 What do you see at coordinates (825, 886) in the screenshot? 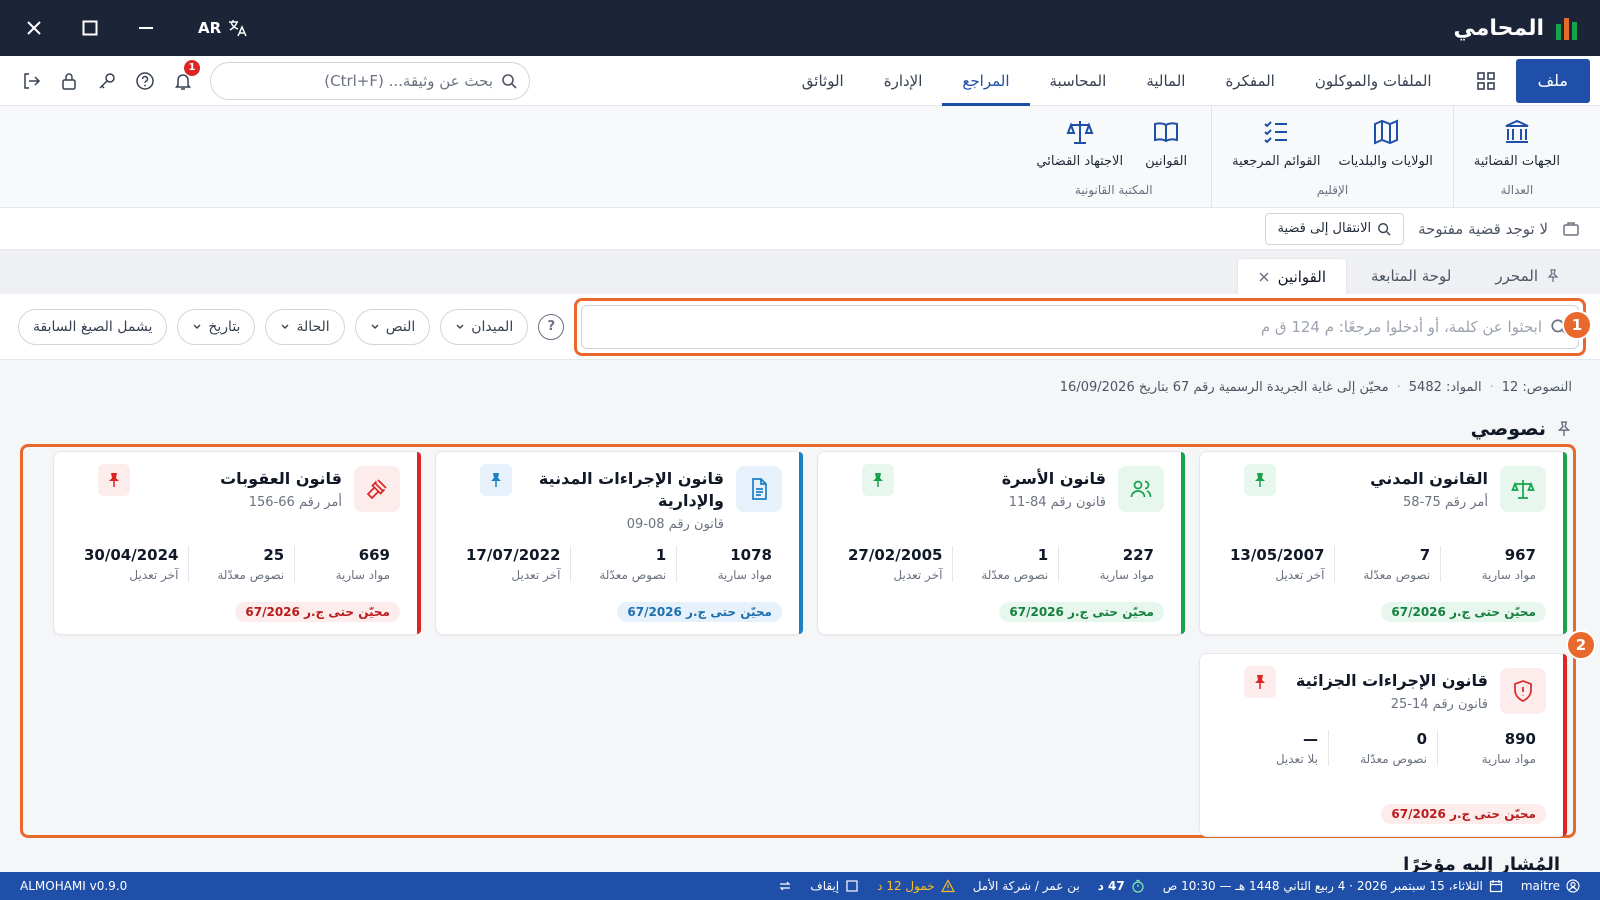
I see `pause-label: إيقاف` at bounding box center [825, 886].